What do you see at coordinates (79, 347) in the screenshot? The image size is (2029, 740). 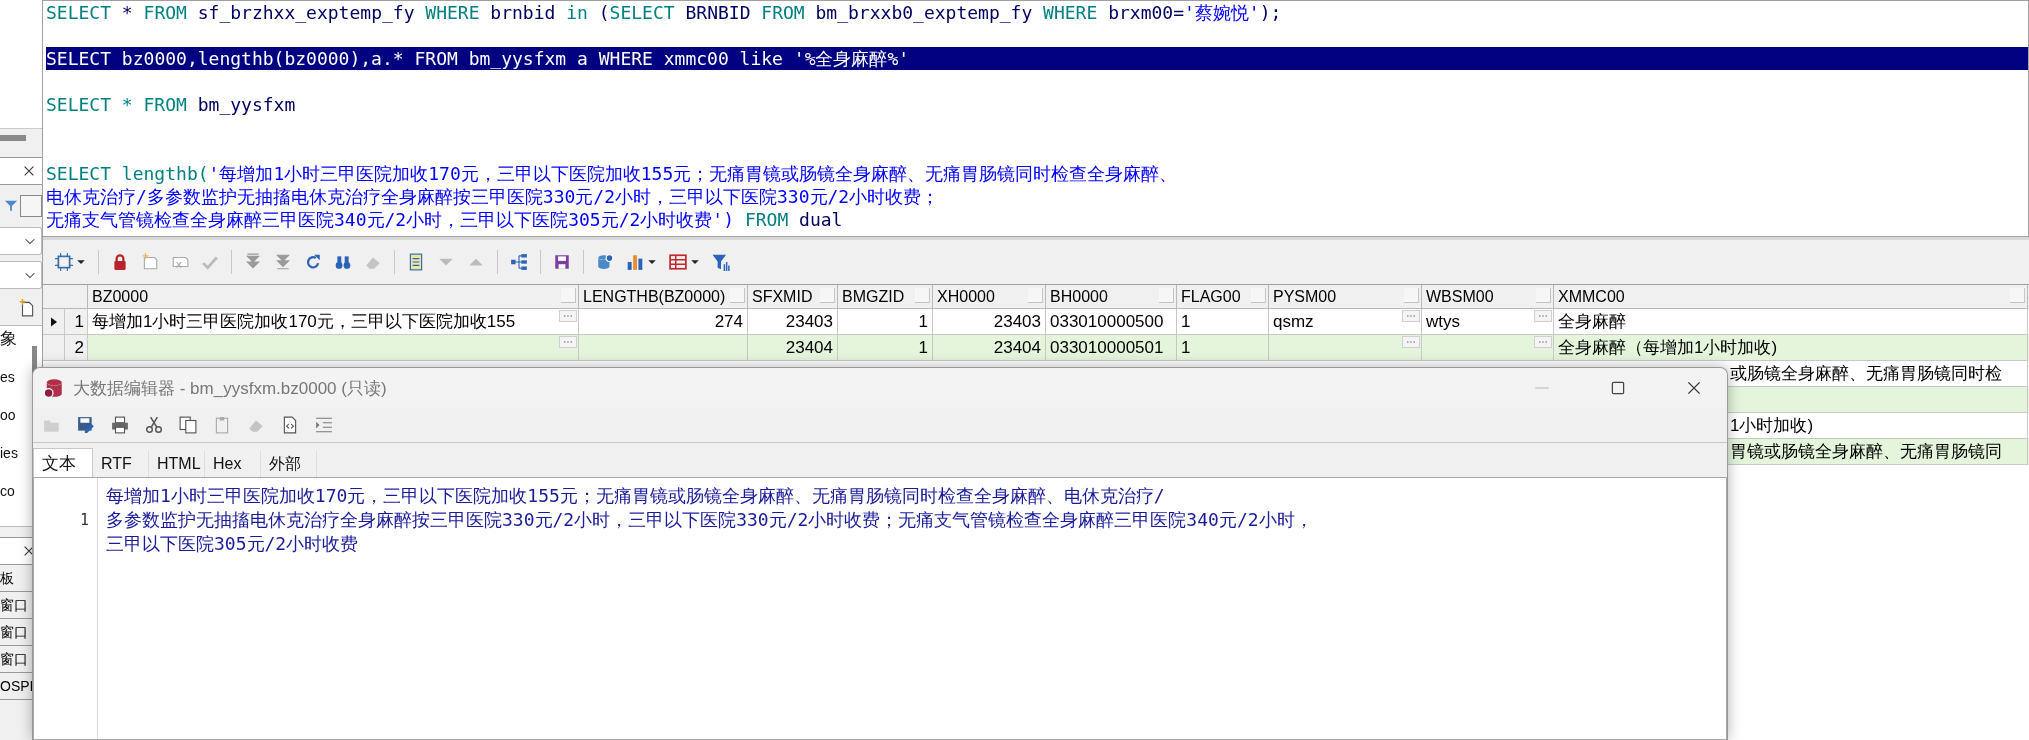 I see `row-number: 2` at bounding box center [79, 347].